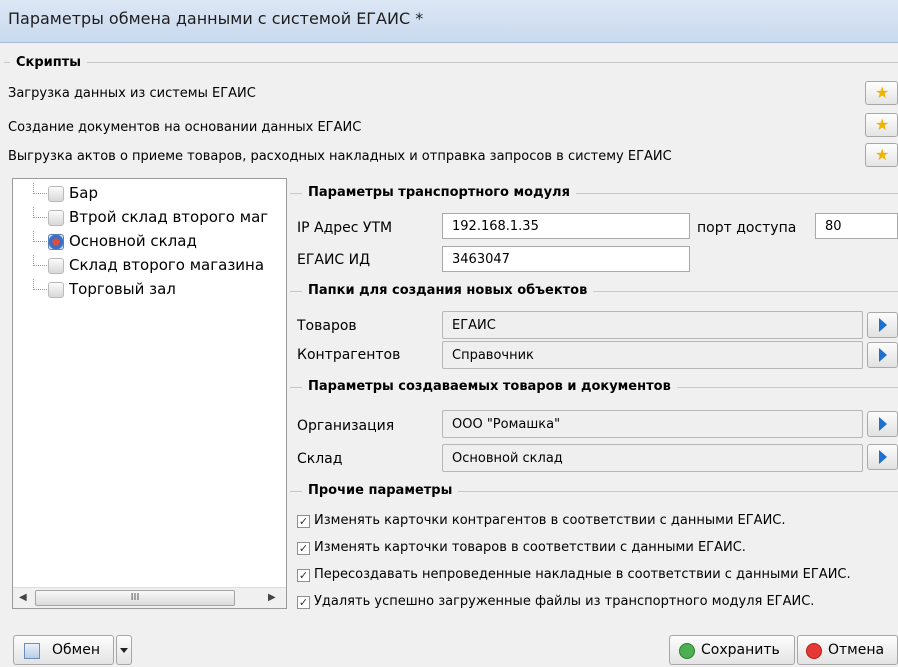  What do you see at coordinates (814, 651) in the screenshot?
I see `cancel-circle-icon` at bounding box center [814, 651].